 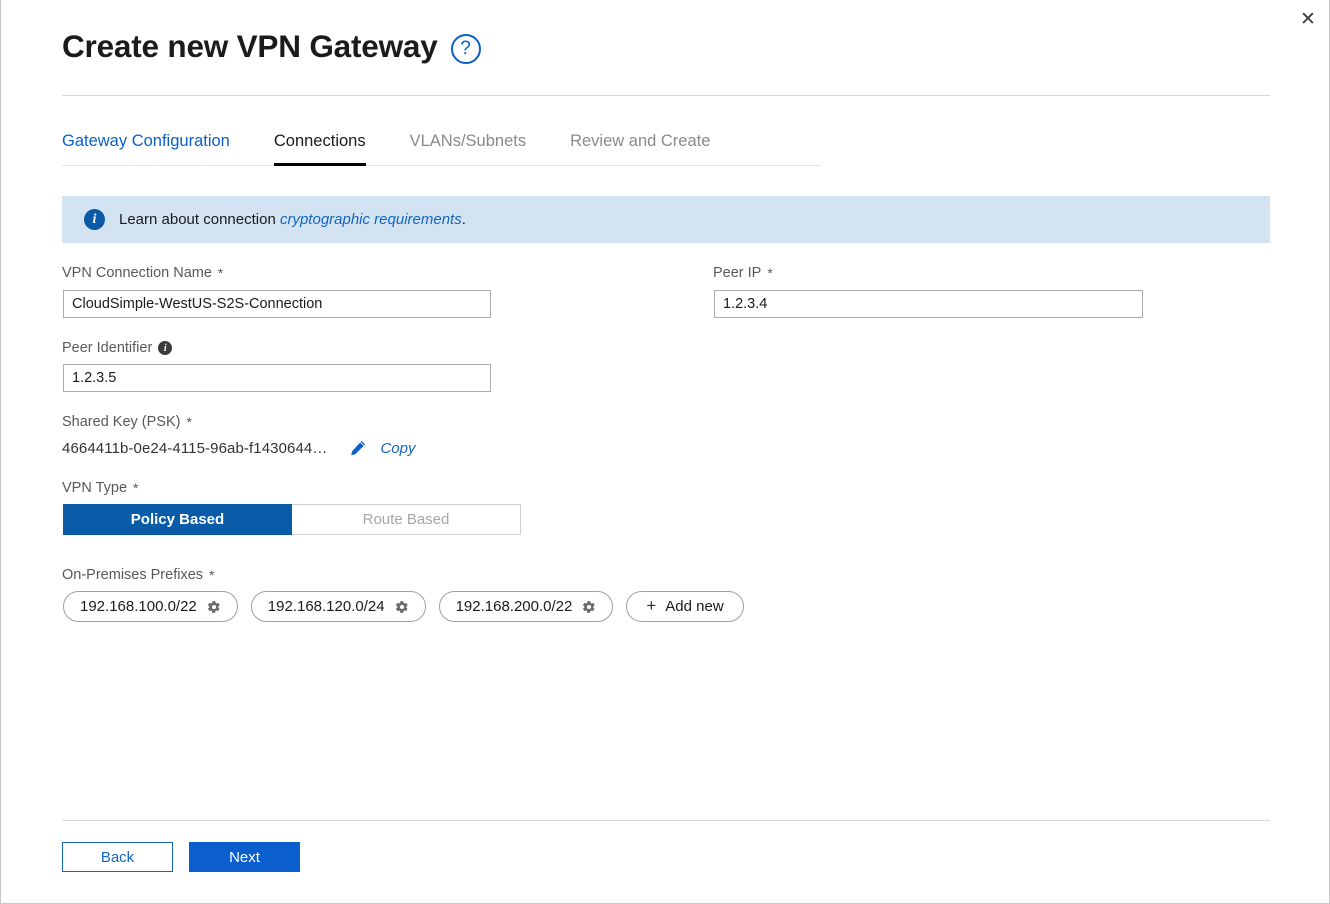 I want to click on close-icon: ✕, so click(x=1308, y=19).